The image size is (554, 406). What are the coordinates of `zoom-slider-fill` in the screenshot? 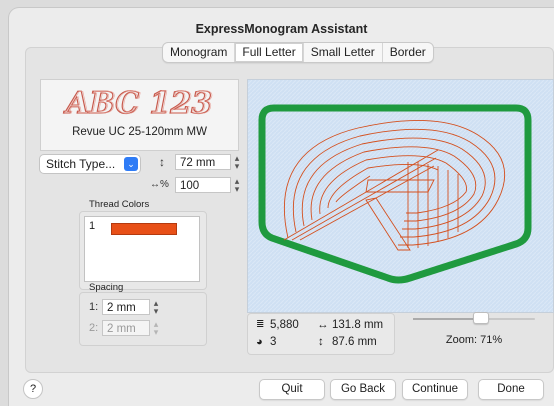 It's located at (446, 319).